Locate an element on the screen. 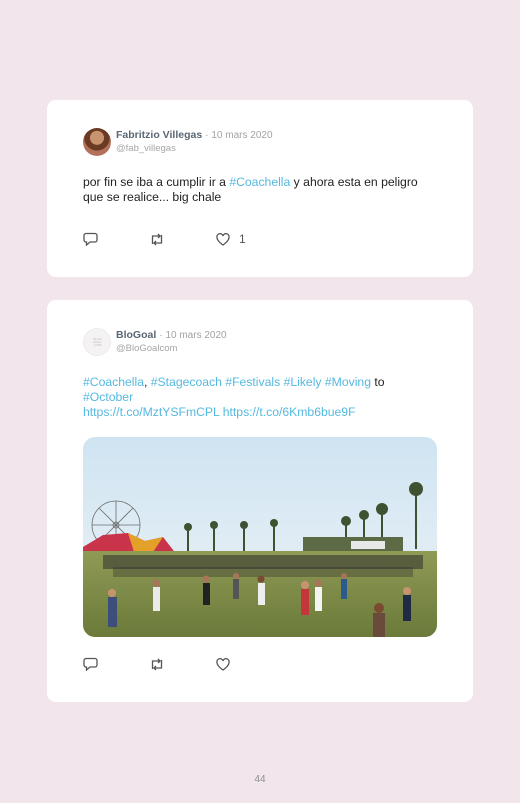 This screenshot has height=803, width=520. logo-mark: BLOG GOAL .COM is located at coordinates (97, 342).